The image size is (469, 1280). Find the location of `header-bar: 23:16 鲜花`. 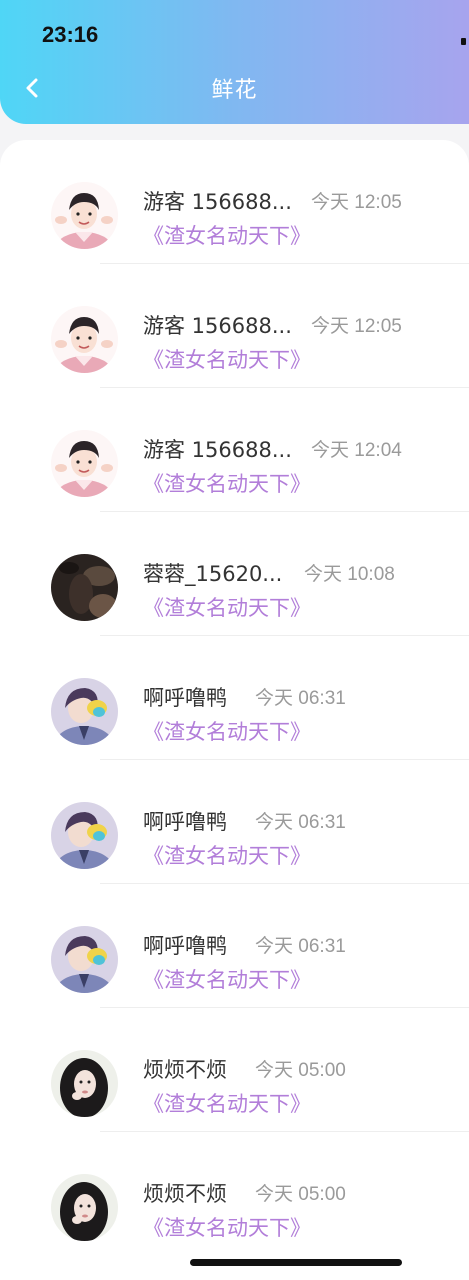

header-bar: 23:16 鲜花 is located at coordinates (234, 62).